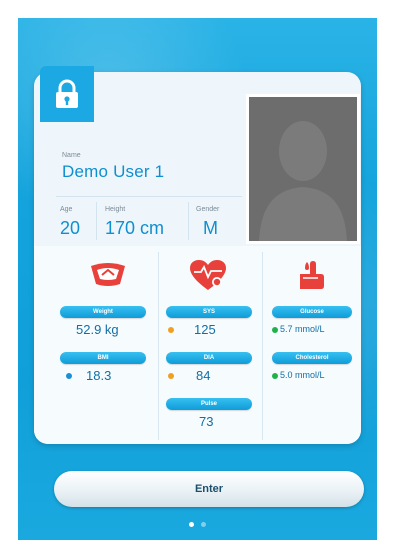 This screenshot has height=548, width=395. What do you see at coordinates (209, 358) in the screenshot?
I see `dia-label: DIA` at bounding box center [209, 358].